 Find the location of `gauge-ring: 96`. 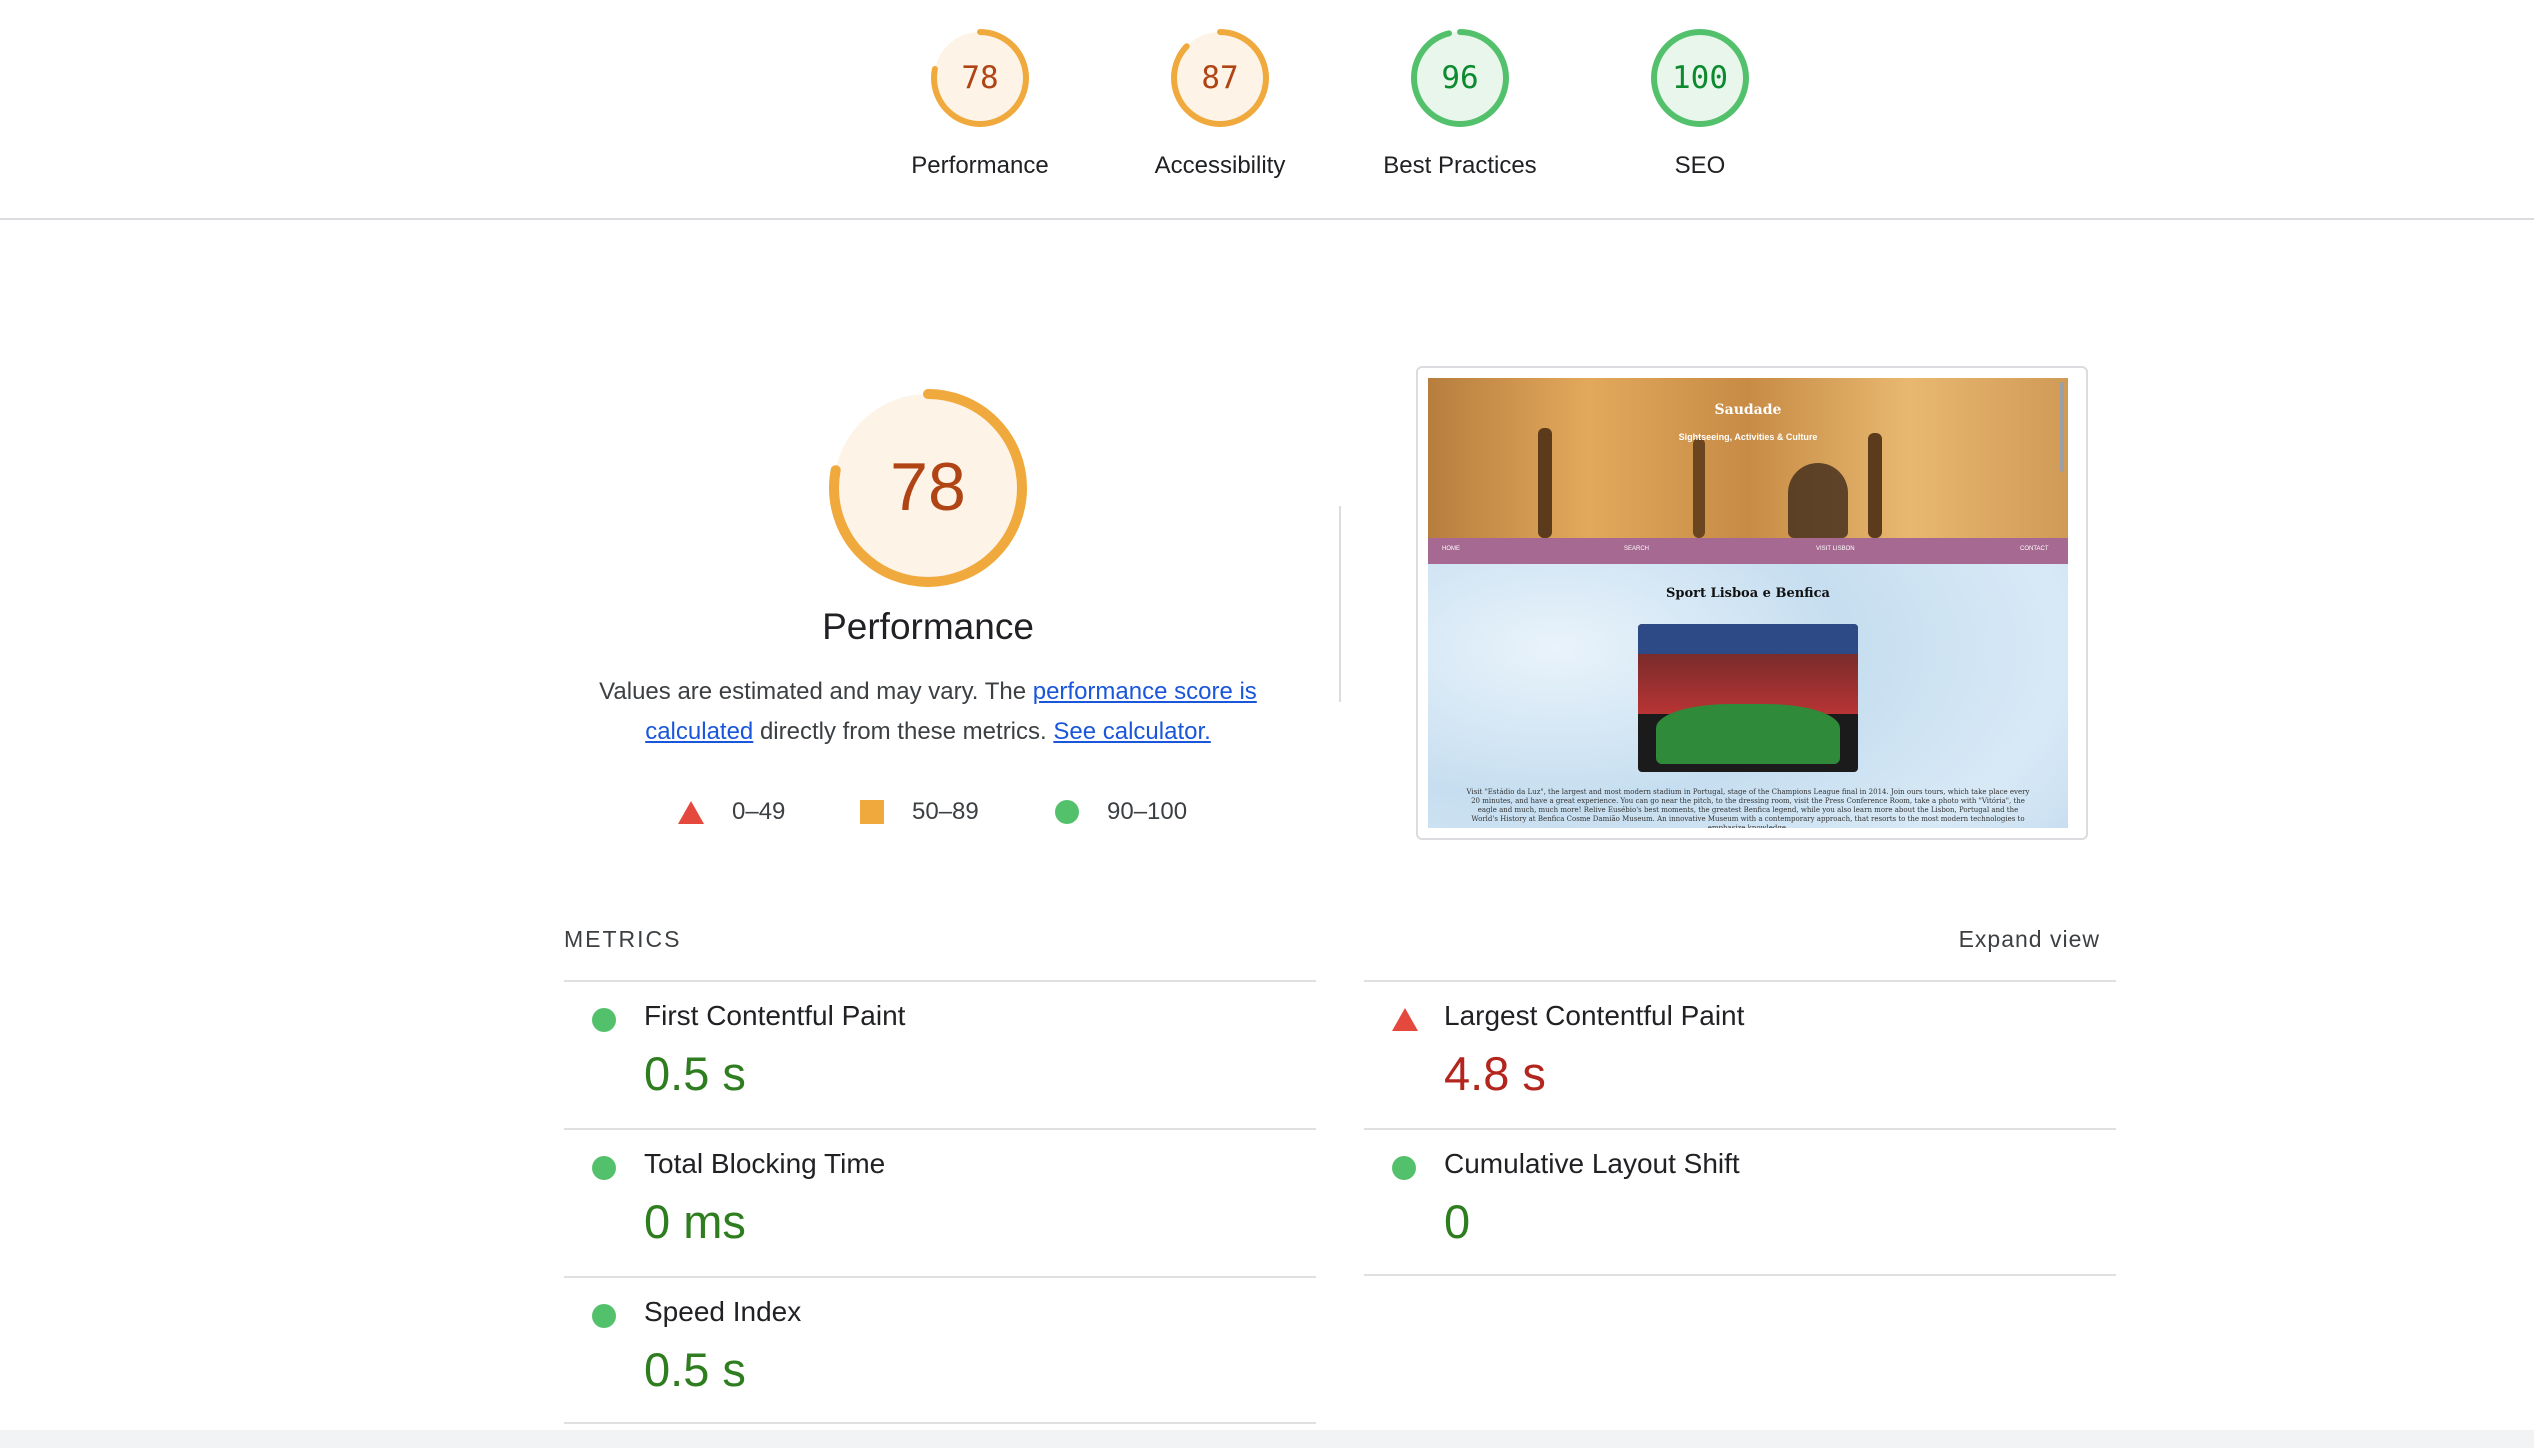

gauge-ring: 96 is located at coordinates (1460, 78).